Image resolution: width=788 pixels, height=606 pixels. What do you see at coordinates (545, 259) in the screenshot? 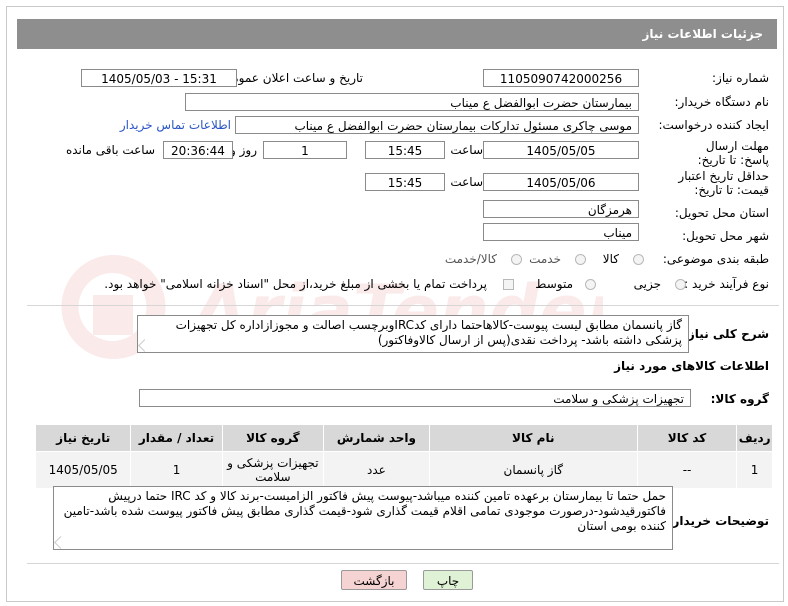
I see `category-service-label: خدمت` at bounding box center [545, 259].